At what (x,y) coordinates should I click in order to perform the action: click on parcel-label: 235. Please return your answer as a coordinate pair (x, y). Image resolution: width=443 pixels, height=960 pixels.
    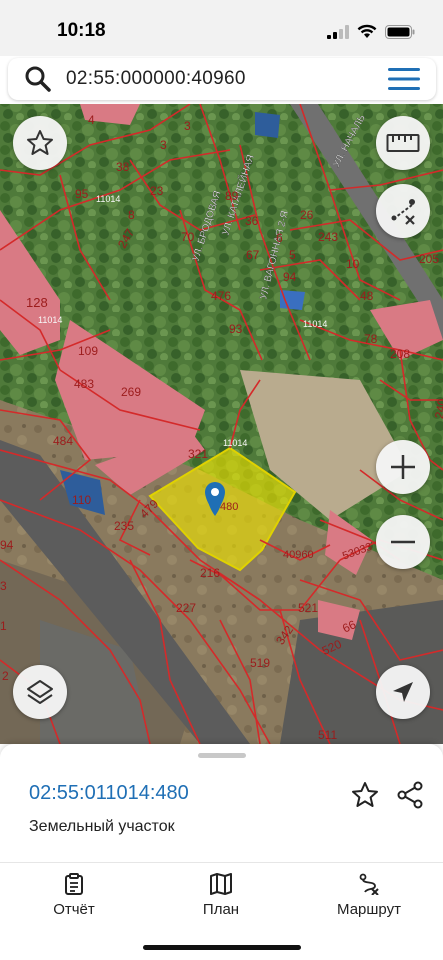
    Looking at the image, I should click on (124, 526).